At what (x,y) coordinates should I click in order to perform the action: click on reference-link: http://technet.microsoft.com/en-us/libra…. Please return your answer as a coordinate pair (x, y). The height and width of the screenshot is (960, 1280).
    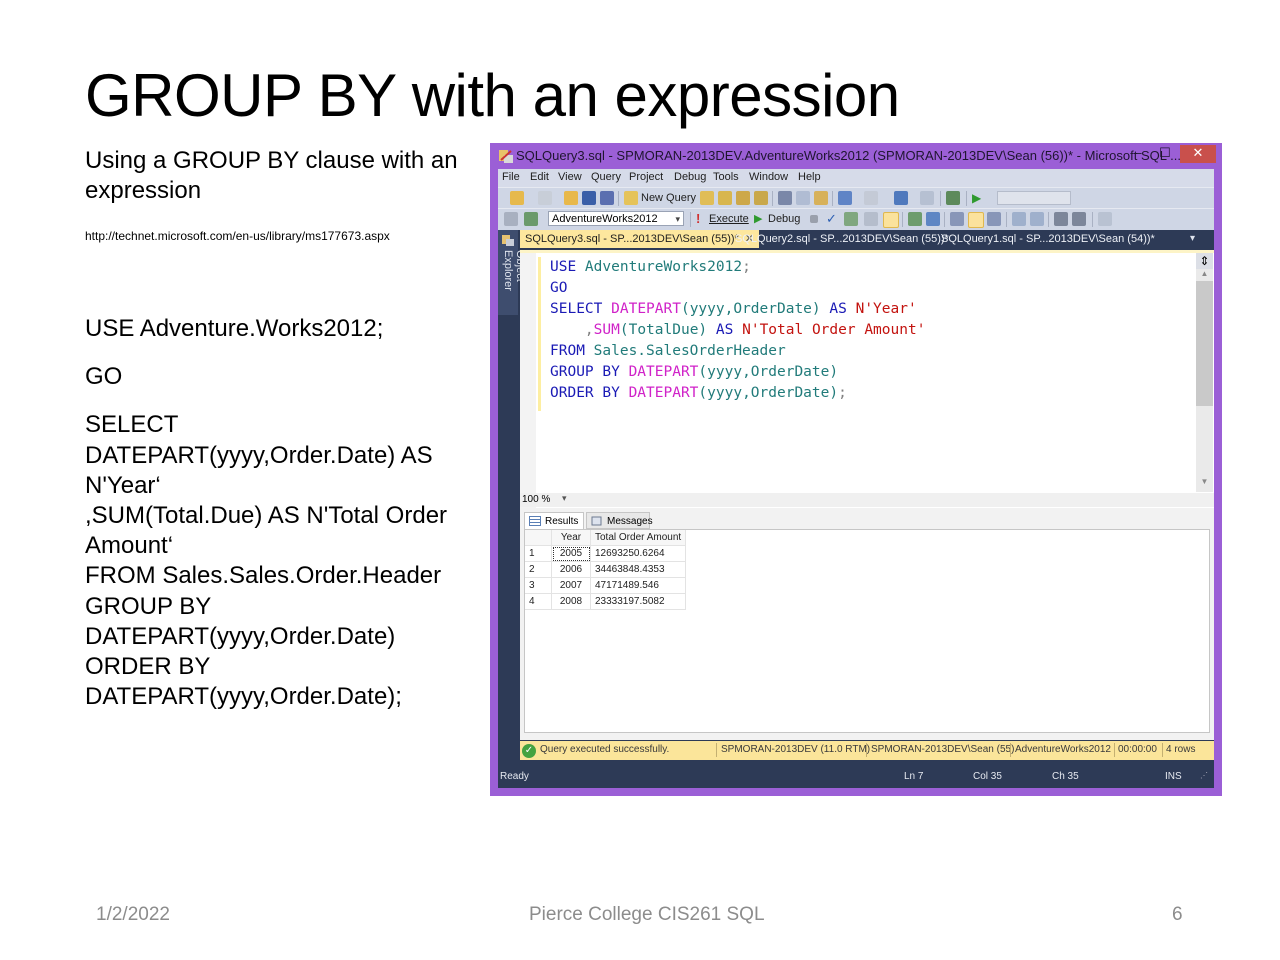
    Looking at the image, I should click on (285, 236).